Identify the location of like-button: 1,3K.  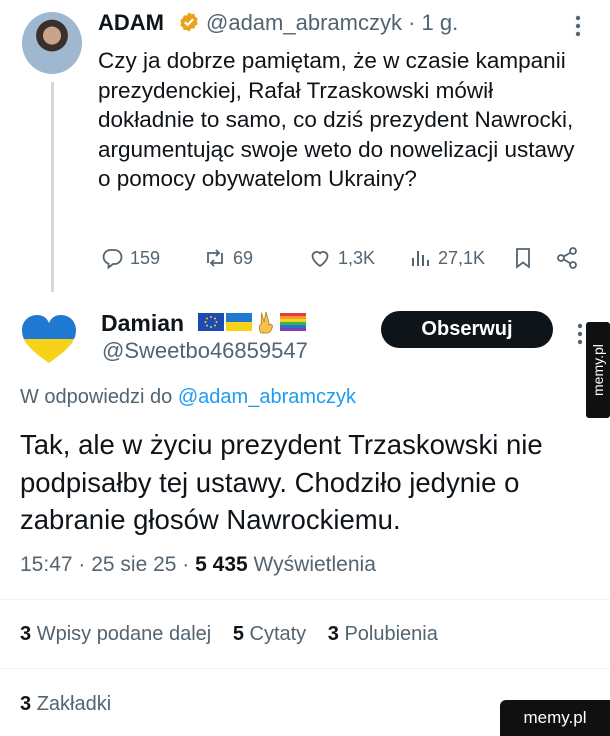
(341, 258).